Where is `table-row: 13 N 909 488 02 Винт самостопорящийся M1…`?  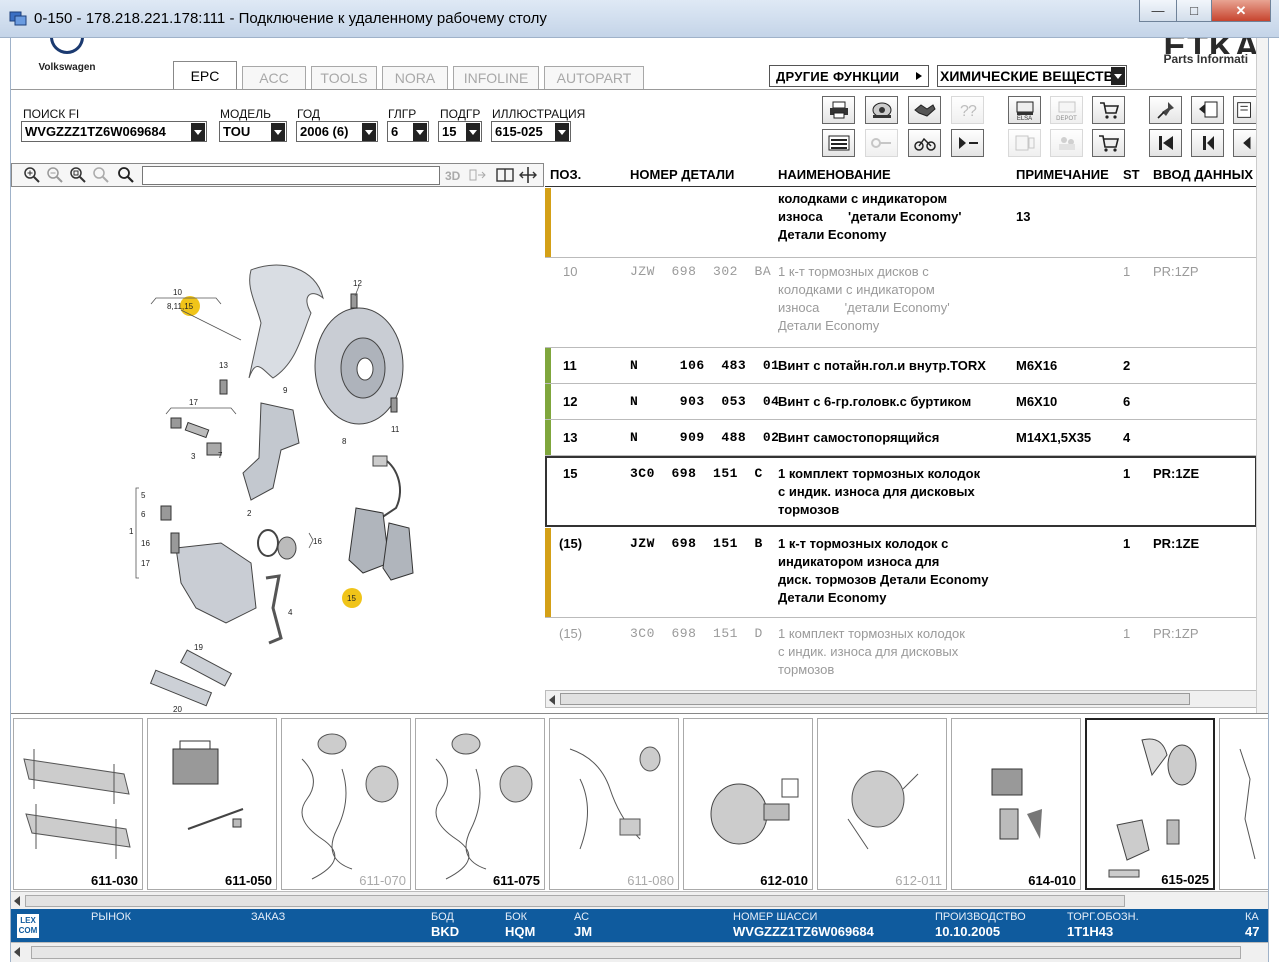
table-row: 13 N 909 488 02 Винт самостопорящийся M1… is located at coordinates (901, 438).